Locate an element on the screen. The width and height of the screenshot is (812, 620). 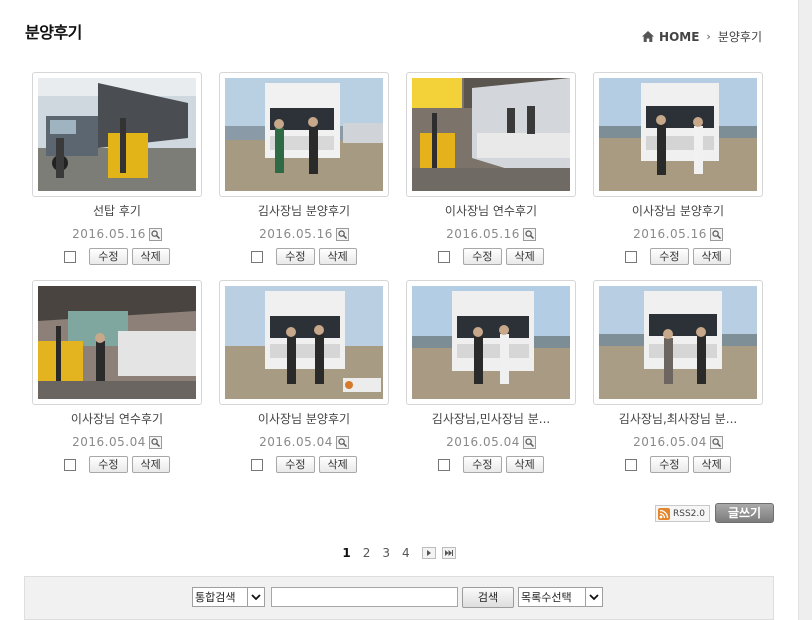
gallery-card: 김사장님,최사장님 분... 2016.05.04 수정 삭제 is located at coordinates (678, 376).